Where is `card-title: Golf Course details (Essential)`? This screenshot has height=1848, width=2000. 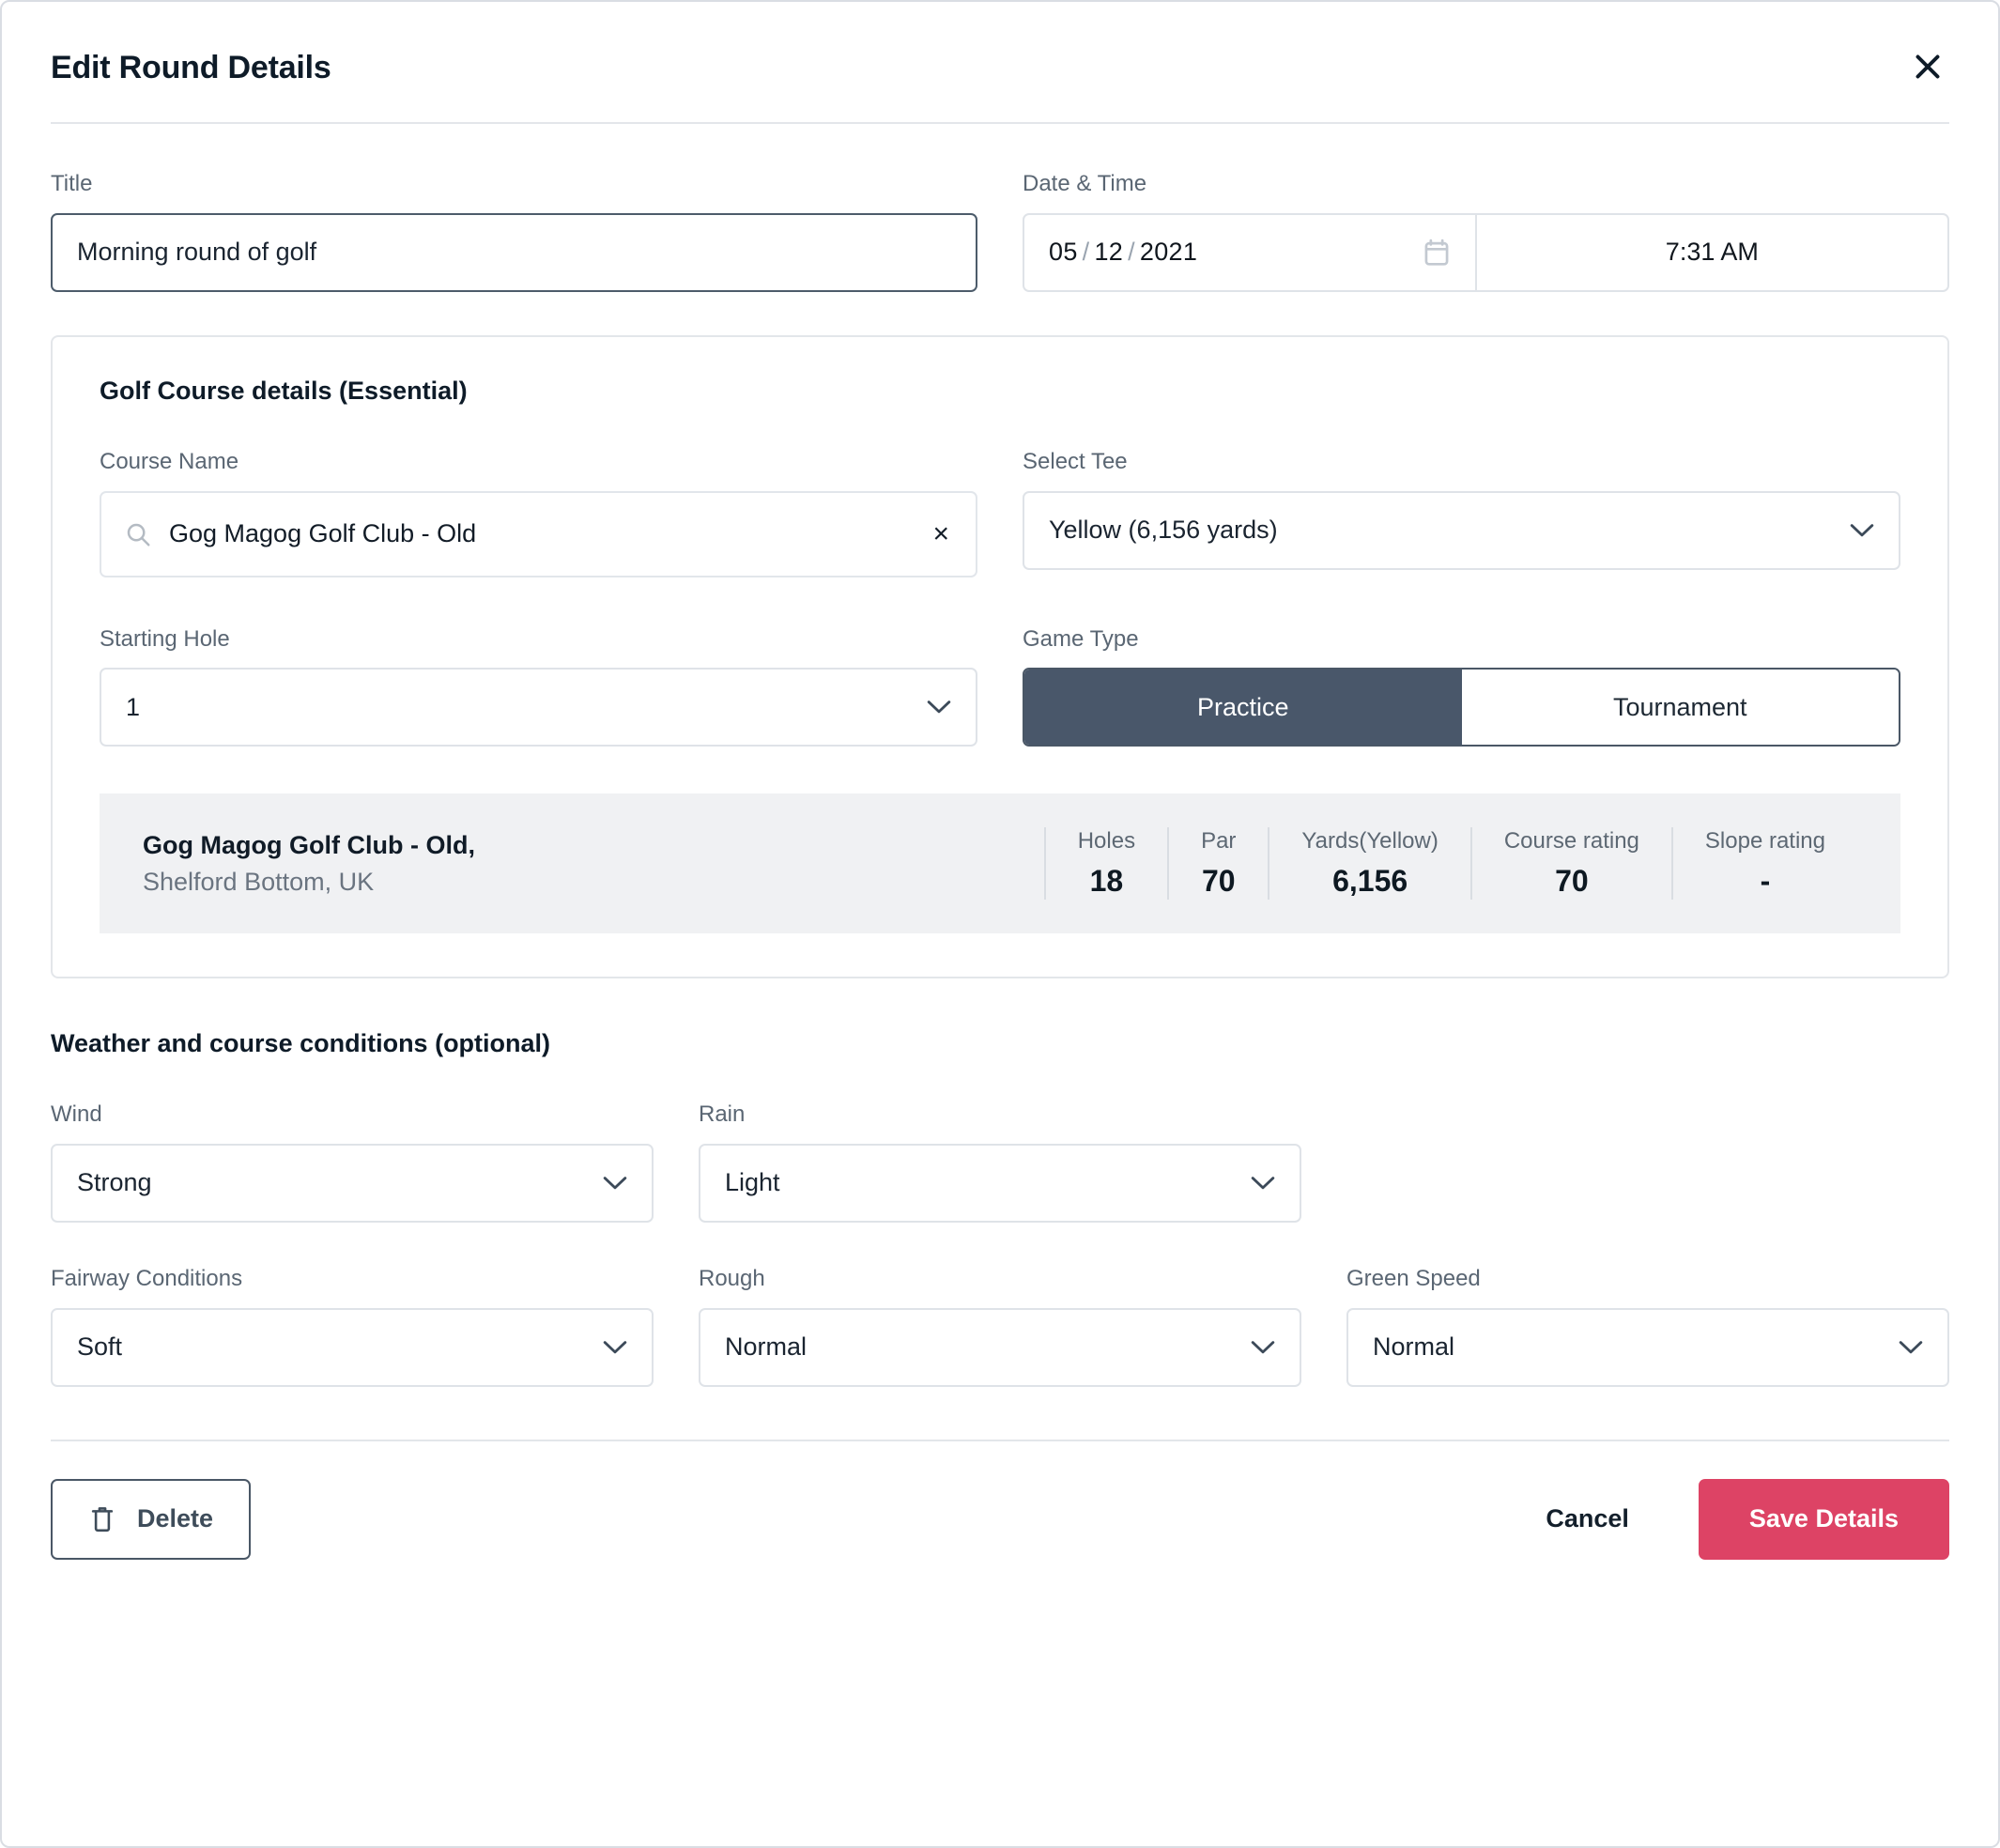 card-title: Golf Course details (Essential) is located at coordinates (284, 390).